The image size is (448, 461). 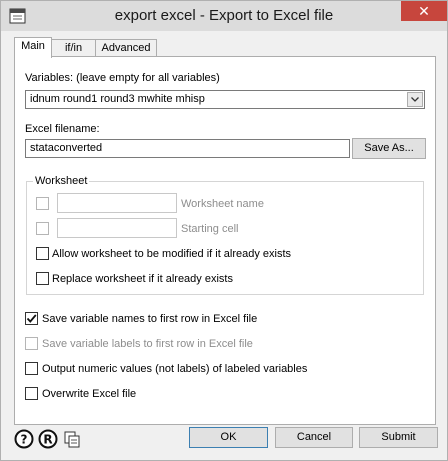 I want to click on help-icon: ?, so click(x=24, y=439).